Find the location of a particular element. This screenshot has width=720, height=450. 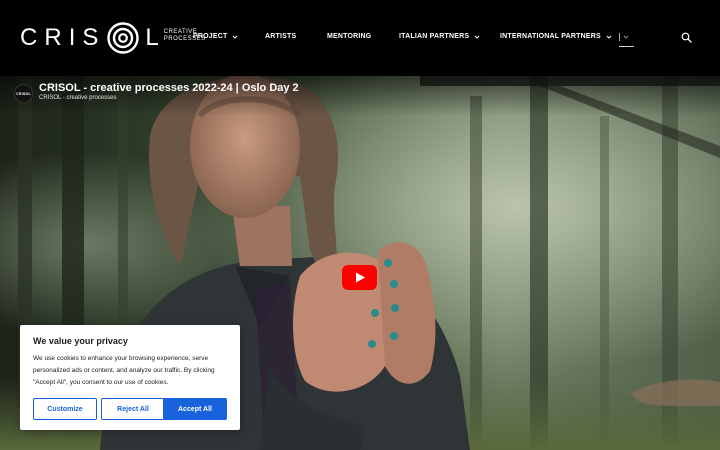

language-switcher is located at coordinates (626, 39).